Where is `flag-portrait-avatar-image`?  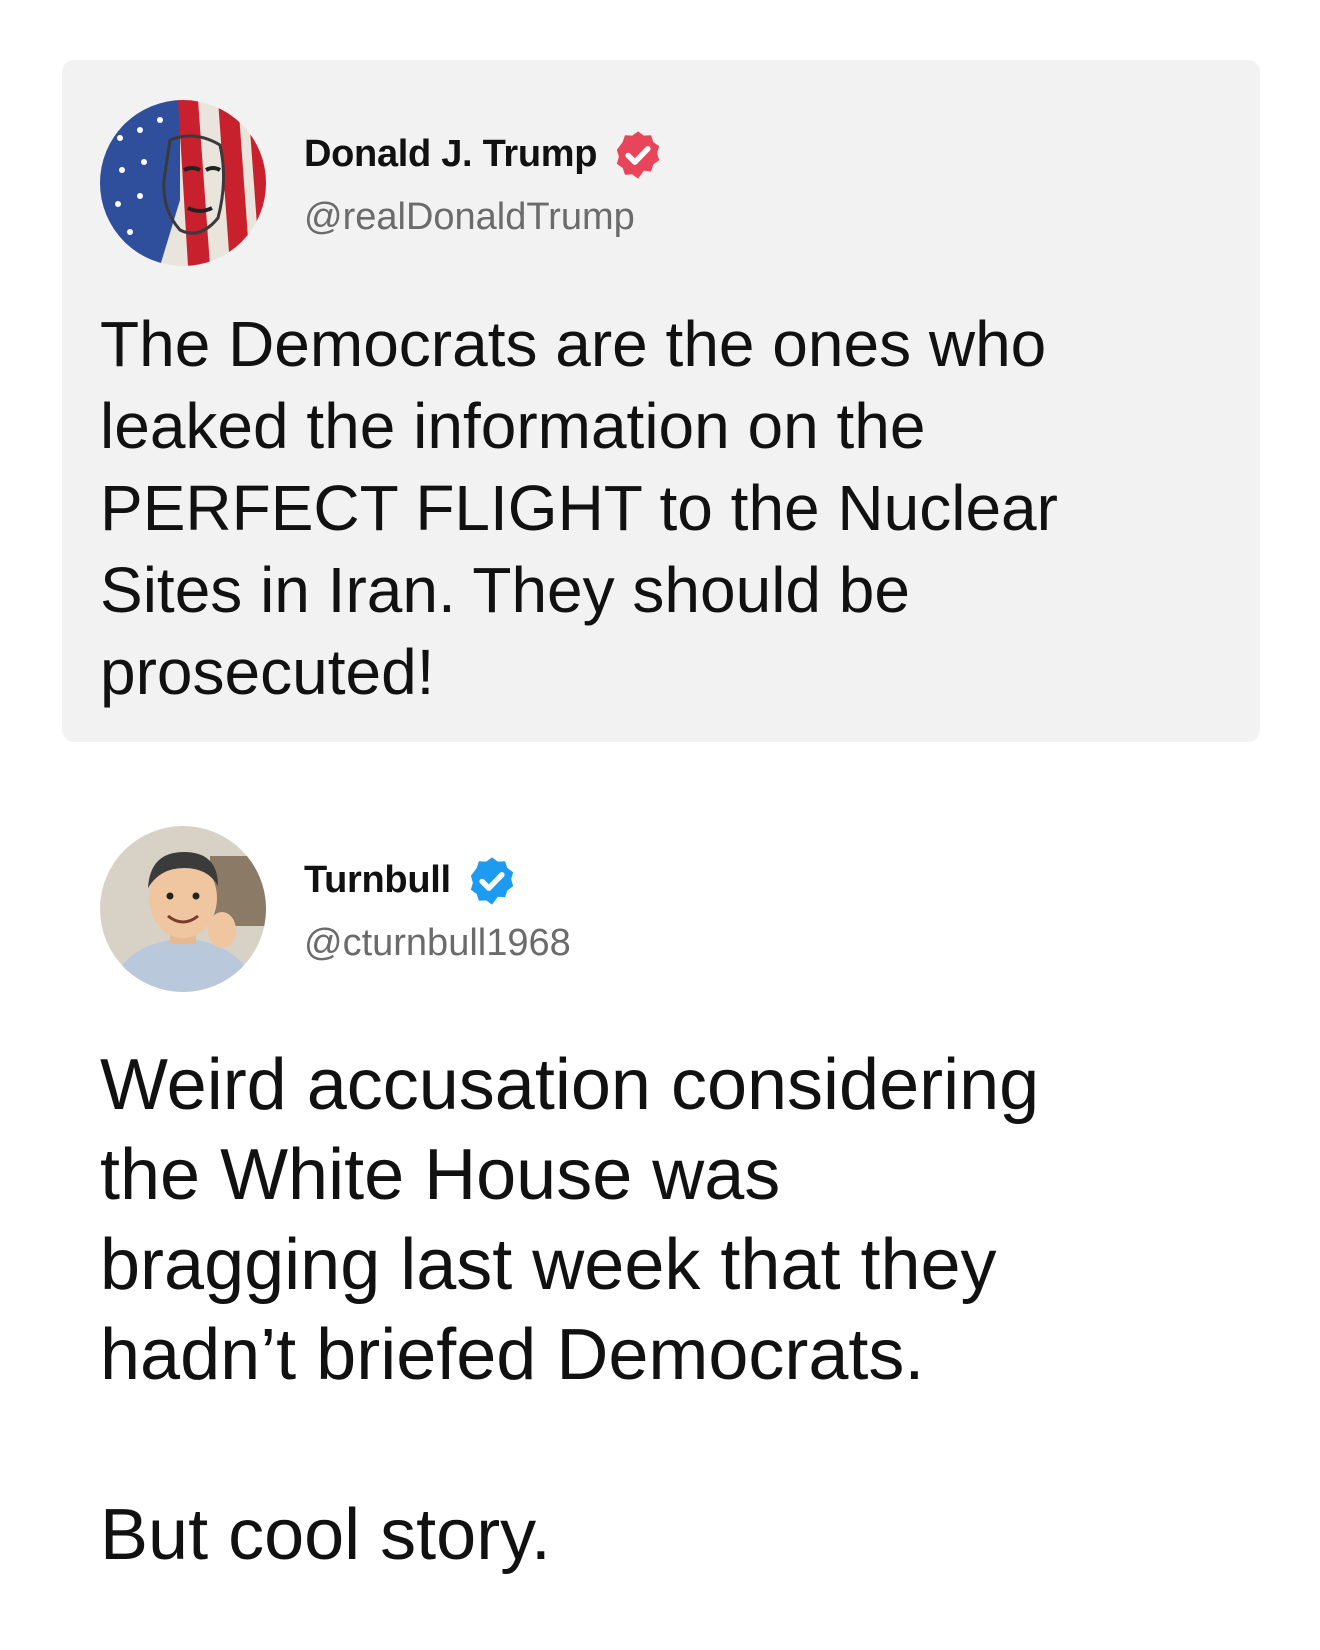 flag-portrait-avatar-image is located at coordinates (183, 183).